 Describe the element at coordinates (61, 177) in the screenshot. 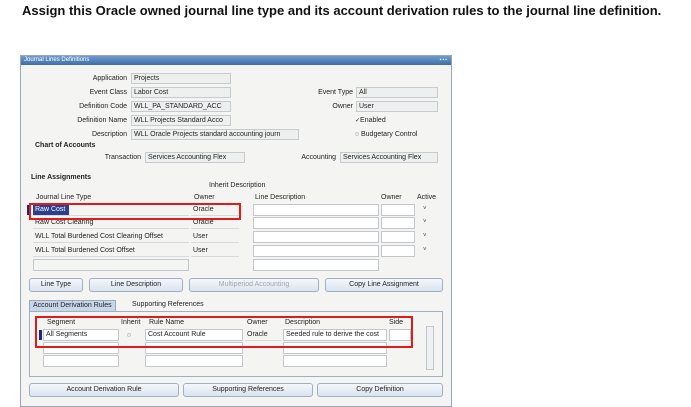

I see `line-assignments-heading: Line Assignments` at that location.